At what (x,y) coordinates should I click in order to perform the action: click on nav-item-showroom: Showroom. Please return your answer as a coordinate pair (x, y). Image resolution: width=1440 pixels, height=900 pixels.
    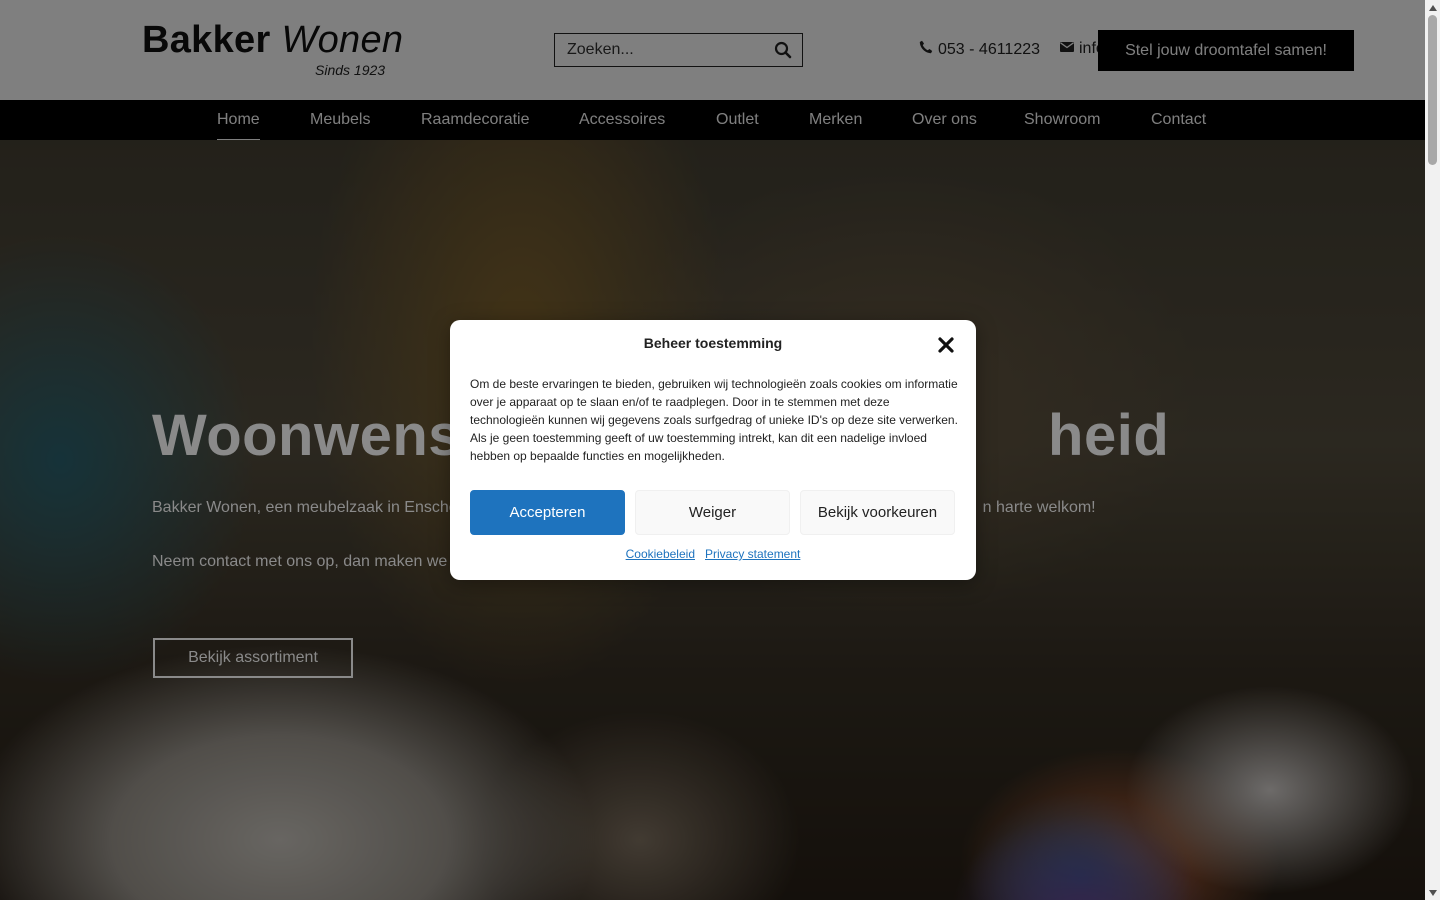
    Looking at the image, I should click on (1062, 120).